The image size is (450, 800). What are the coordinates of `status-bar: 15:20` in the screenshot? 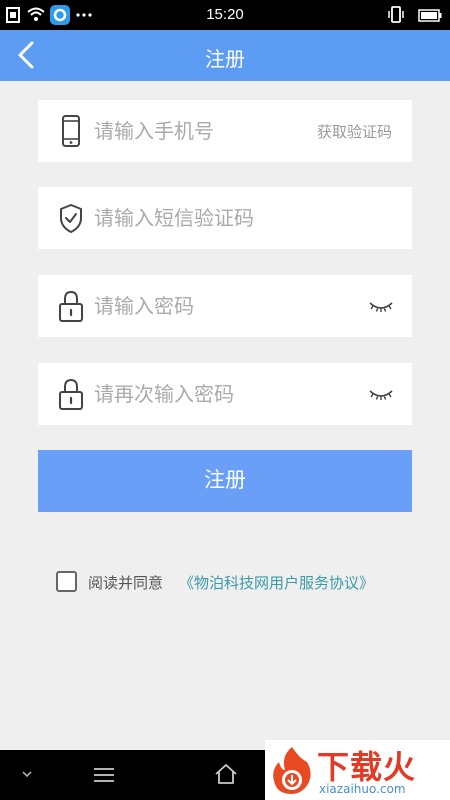 It's located at (225, 15).